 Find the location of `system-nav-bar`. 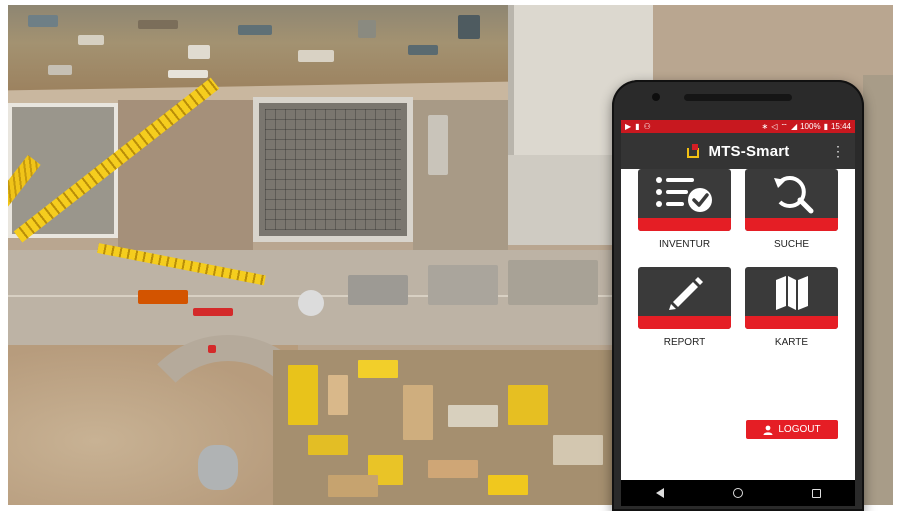

system-nav-bar is located at coordinates (738, 493).